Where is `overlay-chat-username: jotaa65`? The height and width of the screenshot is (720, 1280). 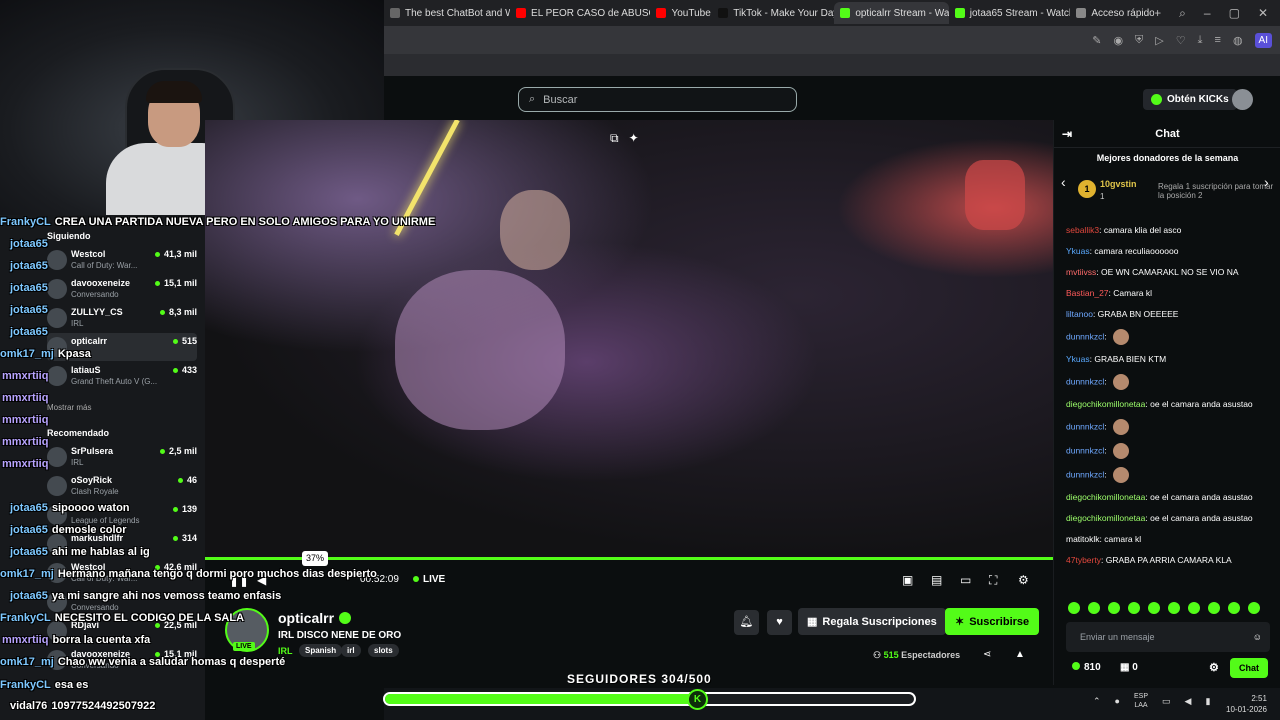 overlay-chat-username: jotaa65 is located at coordinates (29, 596).